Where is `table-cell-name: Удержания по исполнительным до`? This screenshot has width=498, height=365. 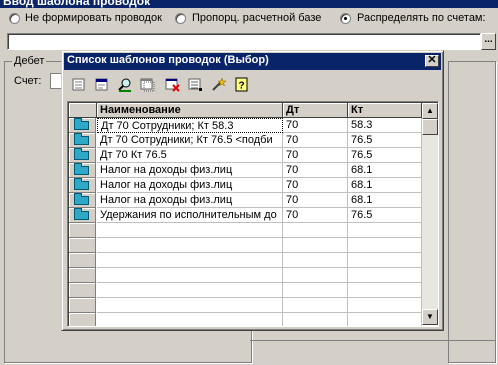 table-cell-name: Удержания по исполнительным до is located at coordinates (190, 215).